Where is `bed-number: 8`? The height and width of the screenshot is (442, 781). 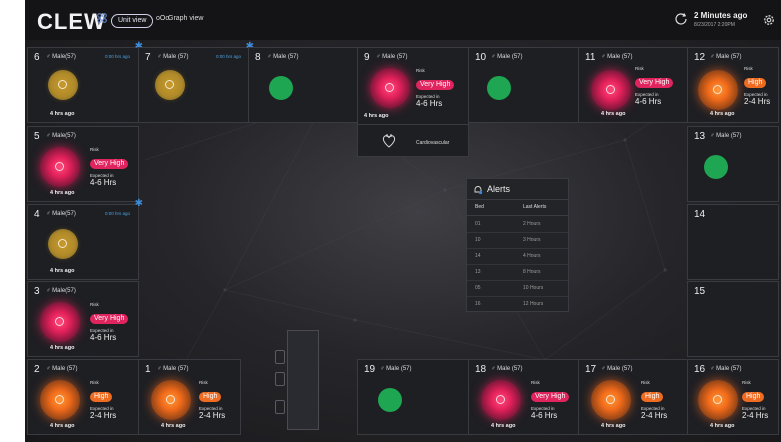 bed-number: 8 is located at coordinates (258, 57).